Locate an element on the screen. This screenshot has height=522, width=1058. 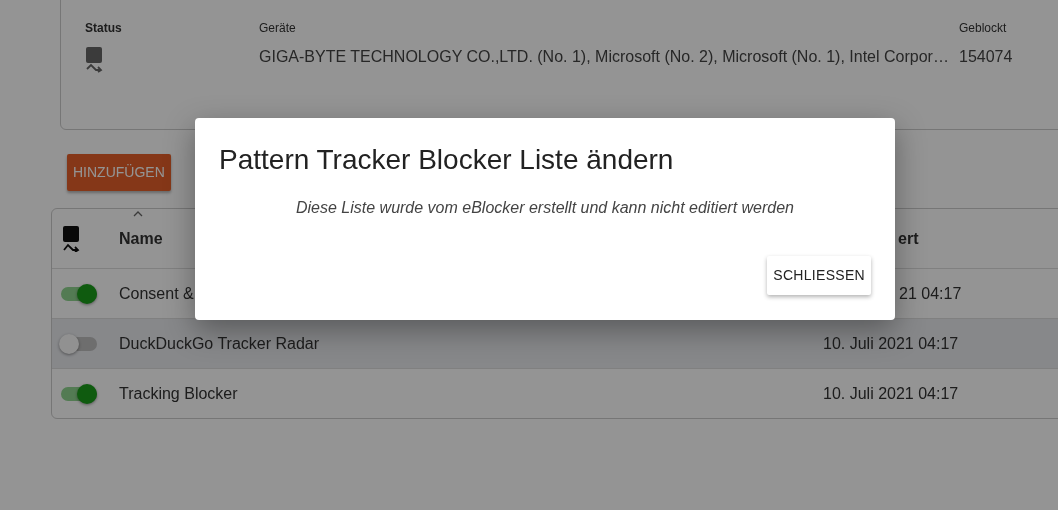
table-row: Tracking Blocker 10. Juli 2021 04:17 is located at coordinates (555, 393).